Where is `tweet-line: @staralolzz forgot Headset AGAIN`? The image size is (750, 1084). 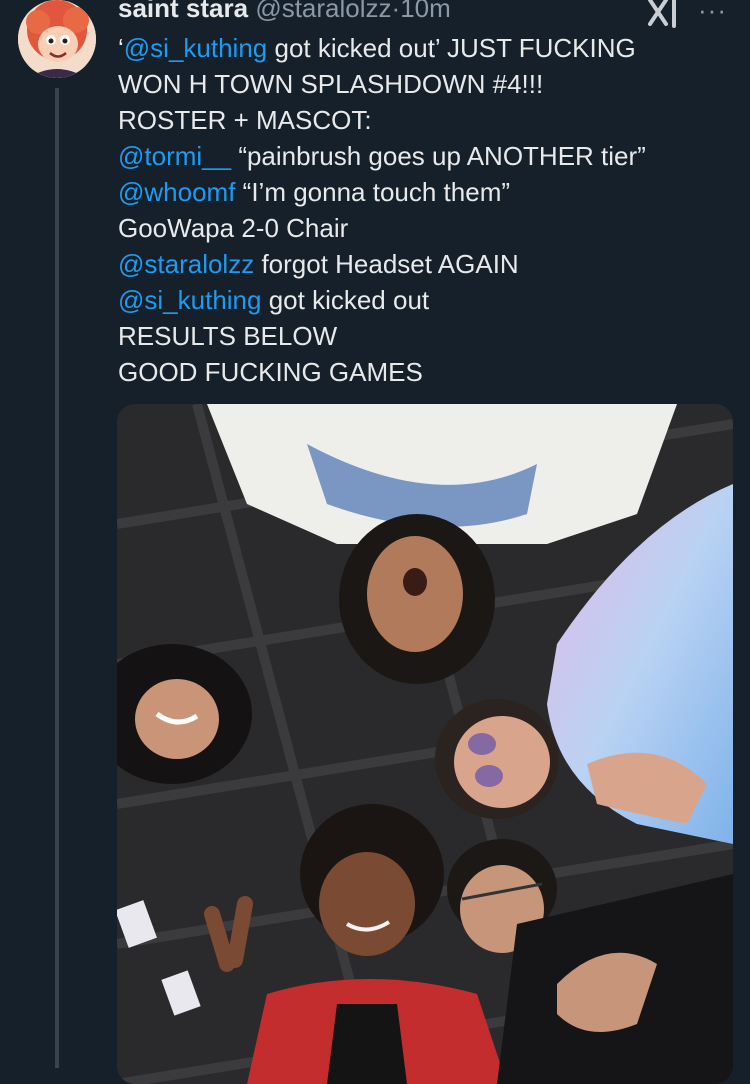
tweet-line: @staralolzz forgot Headset AGAIN is located at coordinates (428, 264).